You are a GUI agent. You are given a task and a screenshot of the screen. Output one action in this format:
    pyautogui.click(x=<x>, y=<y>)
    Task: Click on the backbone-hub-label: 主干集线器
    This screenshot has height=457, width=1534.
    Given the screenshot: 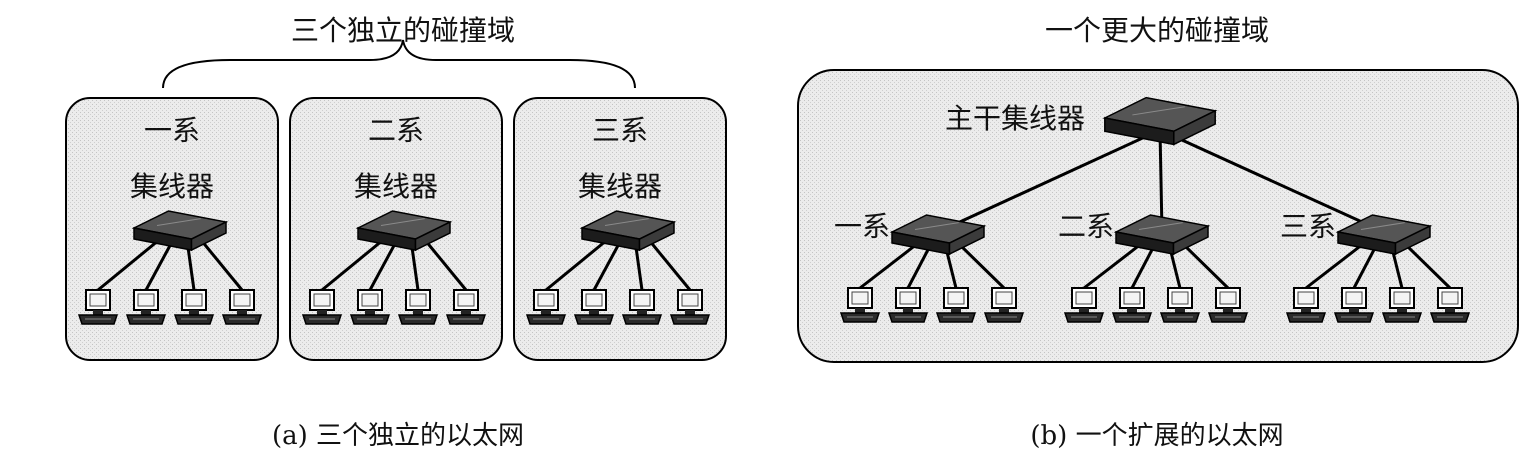 What is the action you would take?
    pyautogui.click(x=1015, y=118)
    